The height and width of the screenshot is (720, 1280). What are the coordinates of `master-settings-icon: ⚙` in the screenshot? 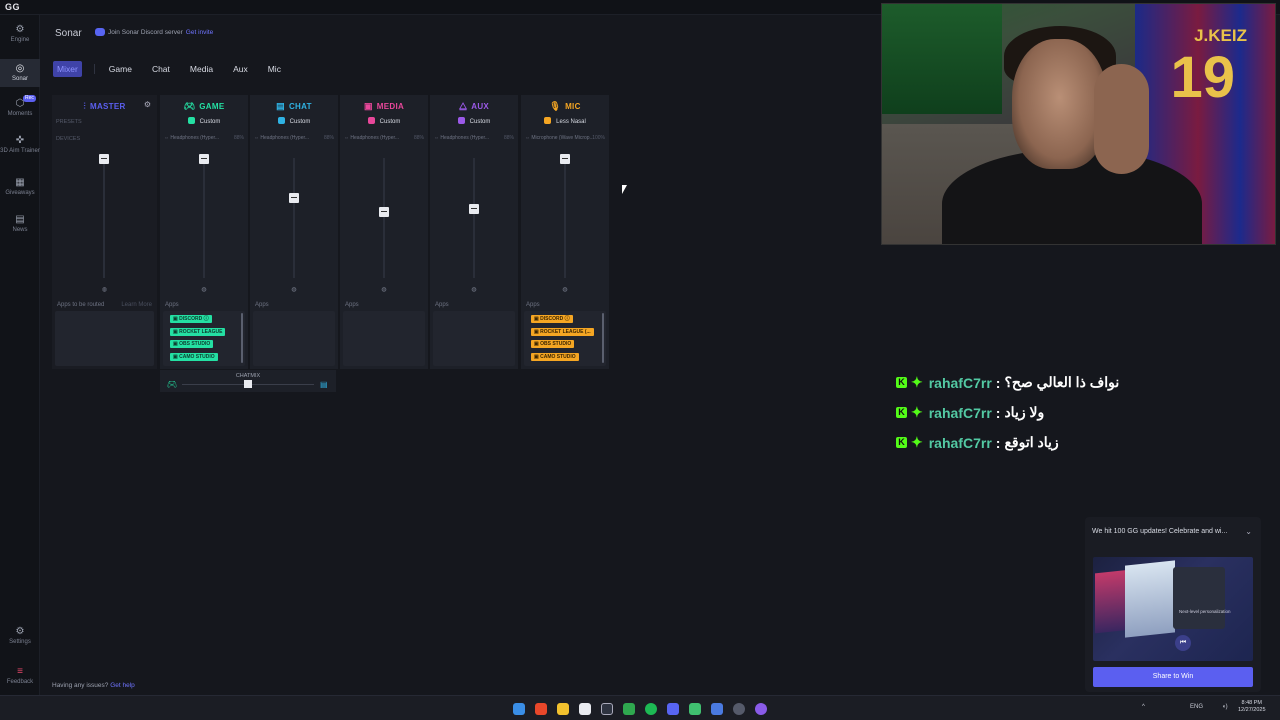 It's located at (147, 104).